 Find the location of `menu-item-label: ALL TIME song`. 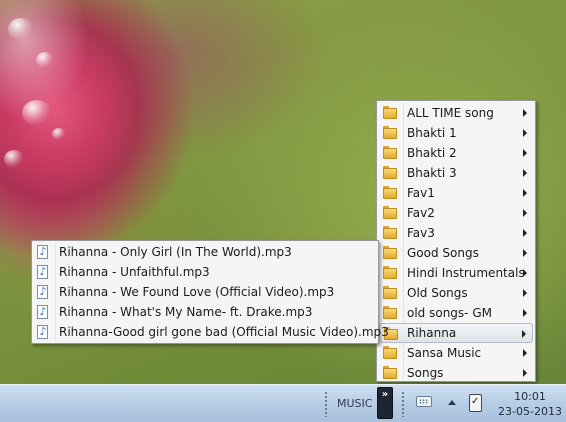

menu-item-label: ALL TIME song is located at coordinates (450, 113).